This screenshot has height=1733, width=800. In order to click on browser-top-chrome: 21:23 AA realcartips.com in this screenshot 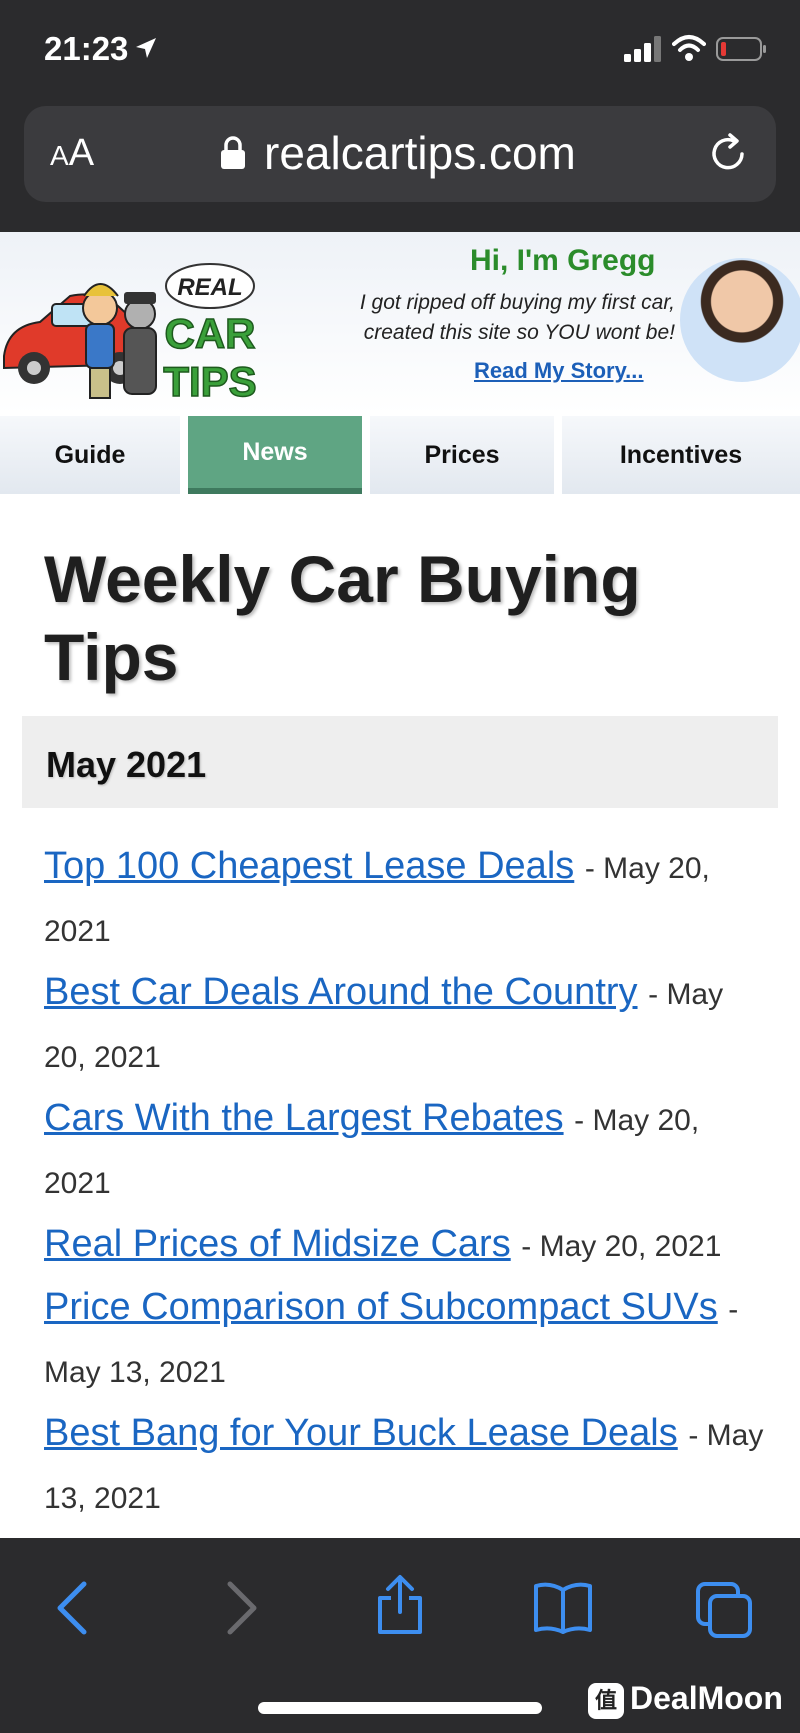, I will do `click(400, 116)`.